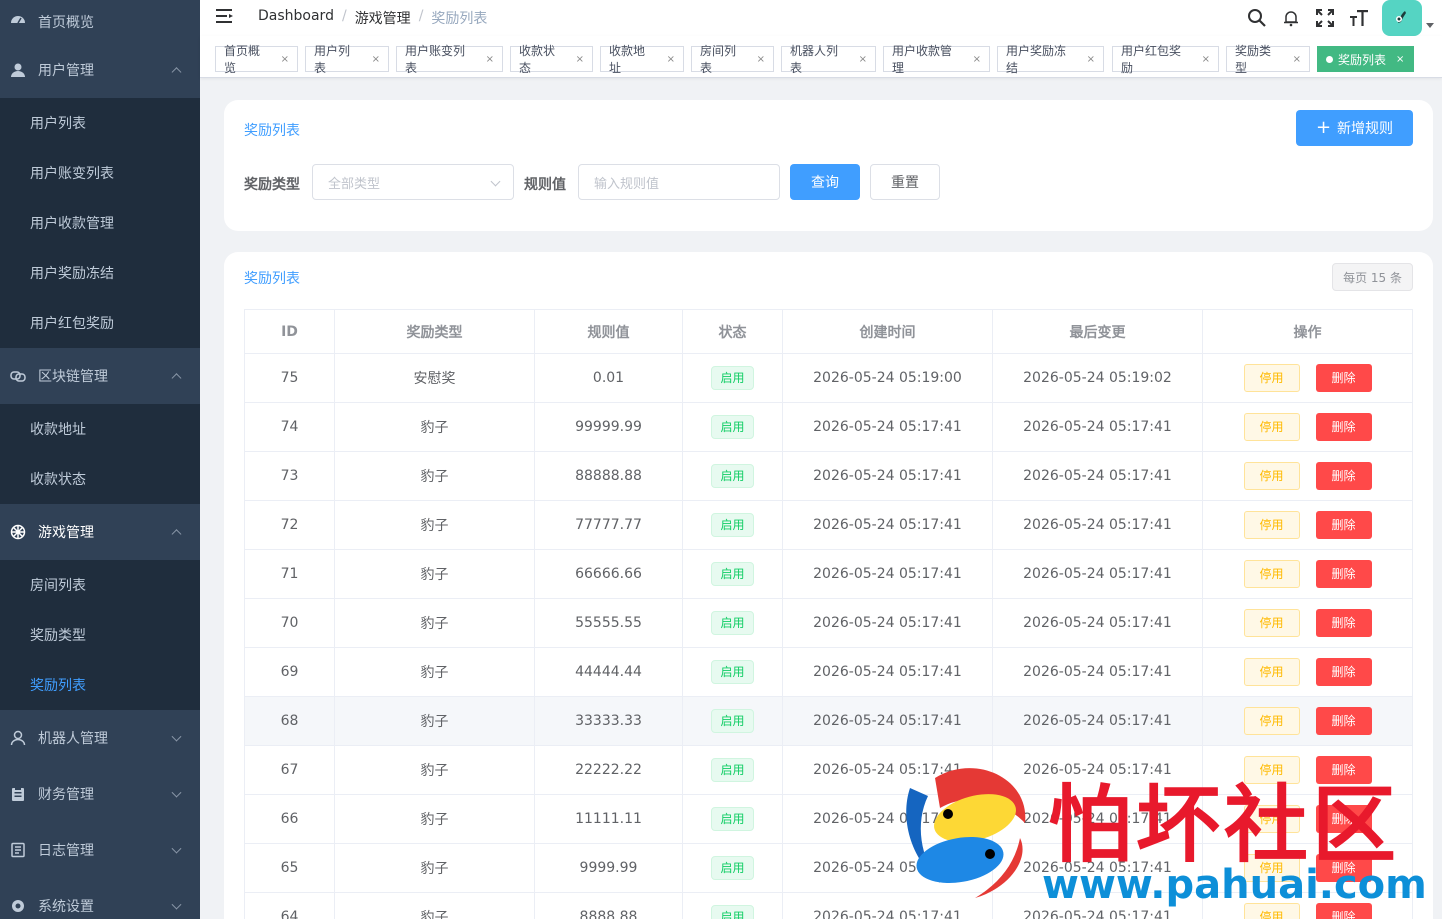  I want to click on sidebar-item-dashboard: 首页概览, so click(100, 21).